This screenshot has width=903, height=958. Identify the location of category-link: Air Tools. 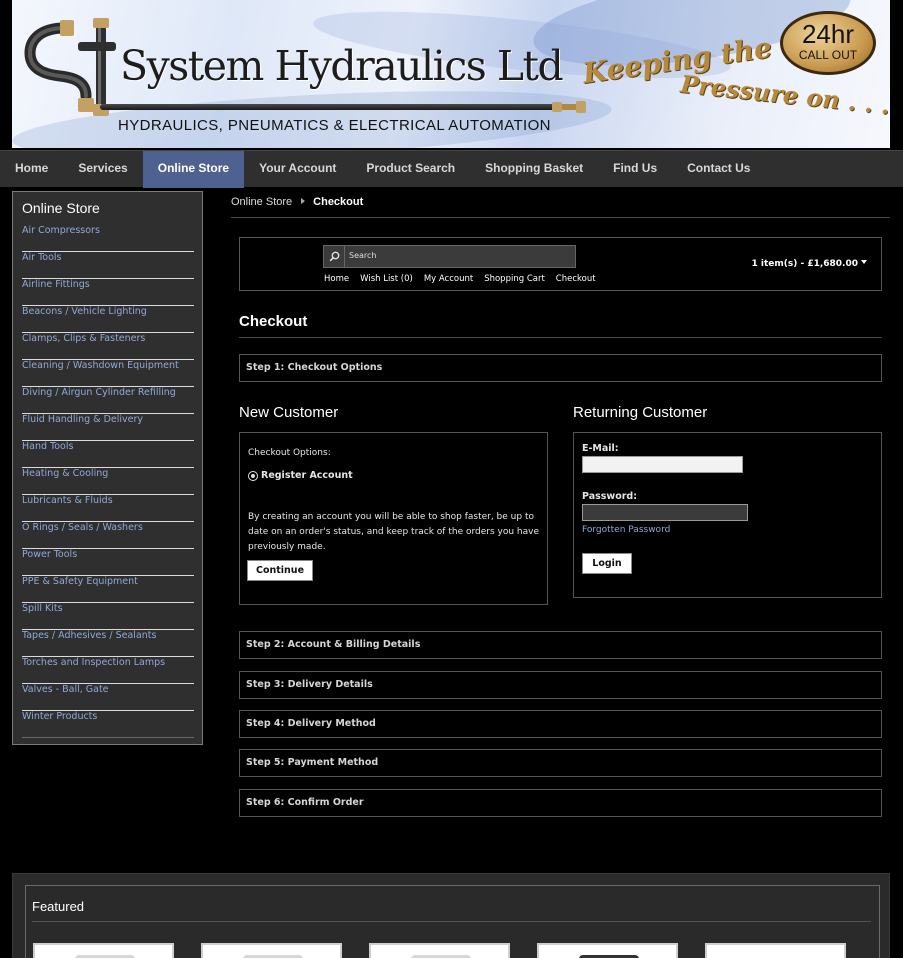
(108, 257).